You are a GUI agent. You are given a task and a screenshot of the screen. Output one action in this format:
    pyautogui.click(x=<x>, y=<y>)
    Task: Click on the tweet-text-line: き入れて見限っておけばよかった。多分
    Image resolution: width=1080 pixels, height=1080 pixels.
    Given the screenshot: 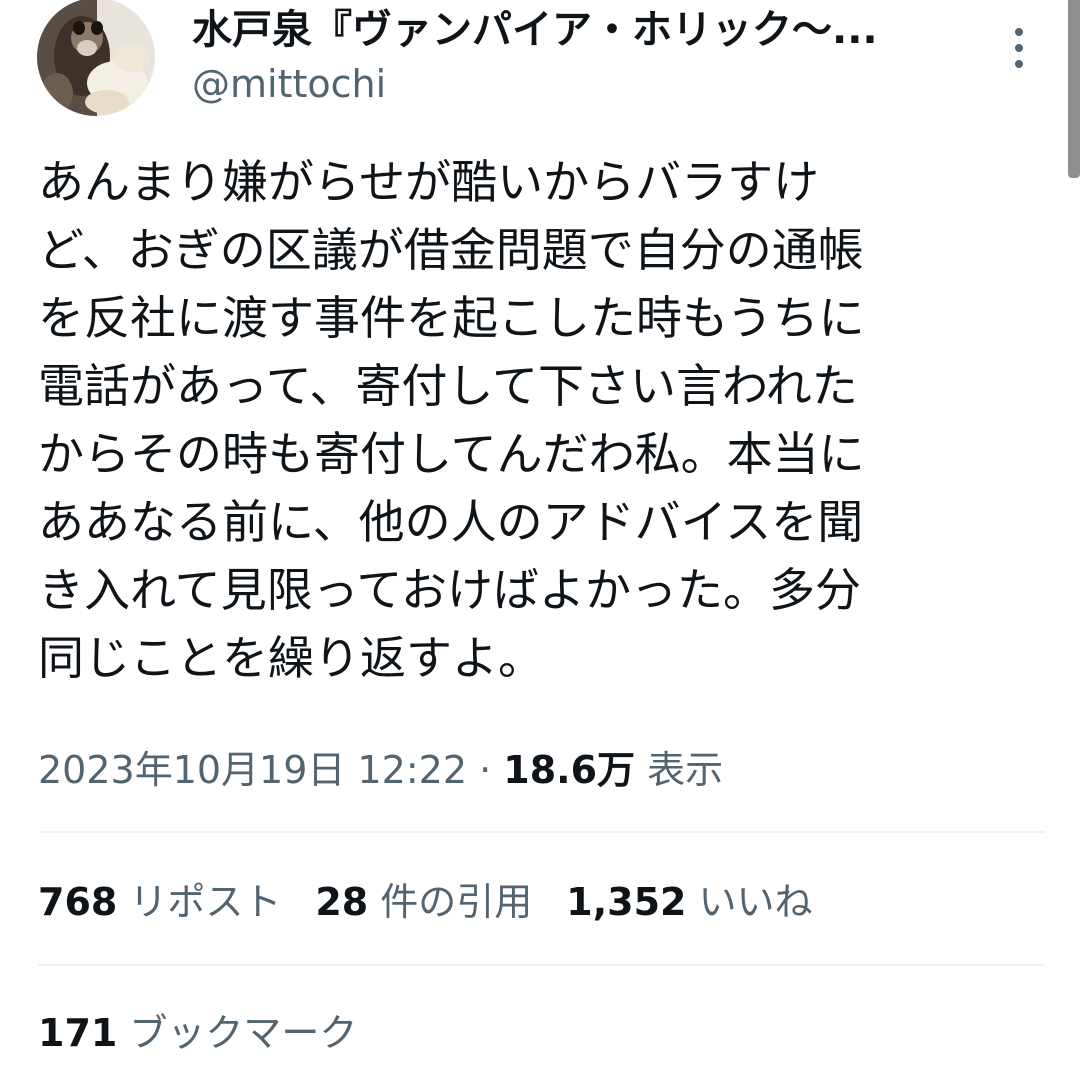 What is the action you would take?
    pyautogui.click(x=449, y=590)
    